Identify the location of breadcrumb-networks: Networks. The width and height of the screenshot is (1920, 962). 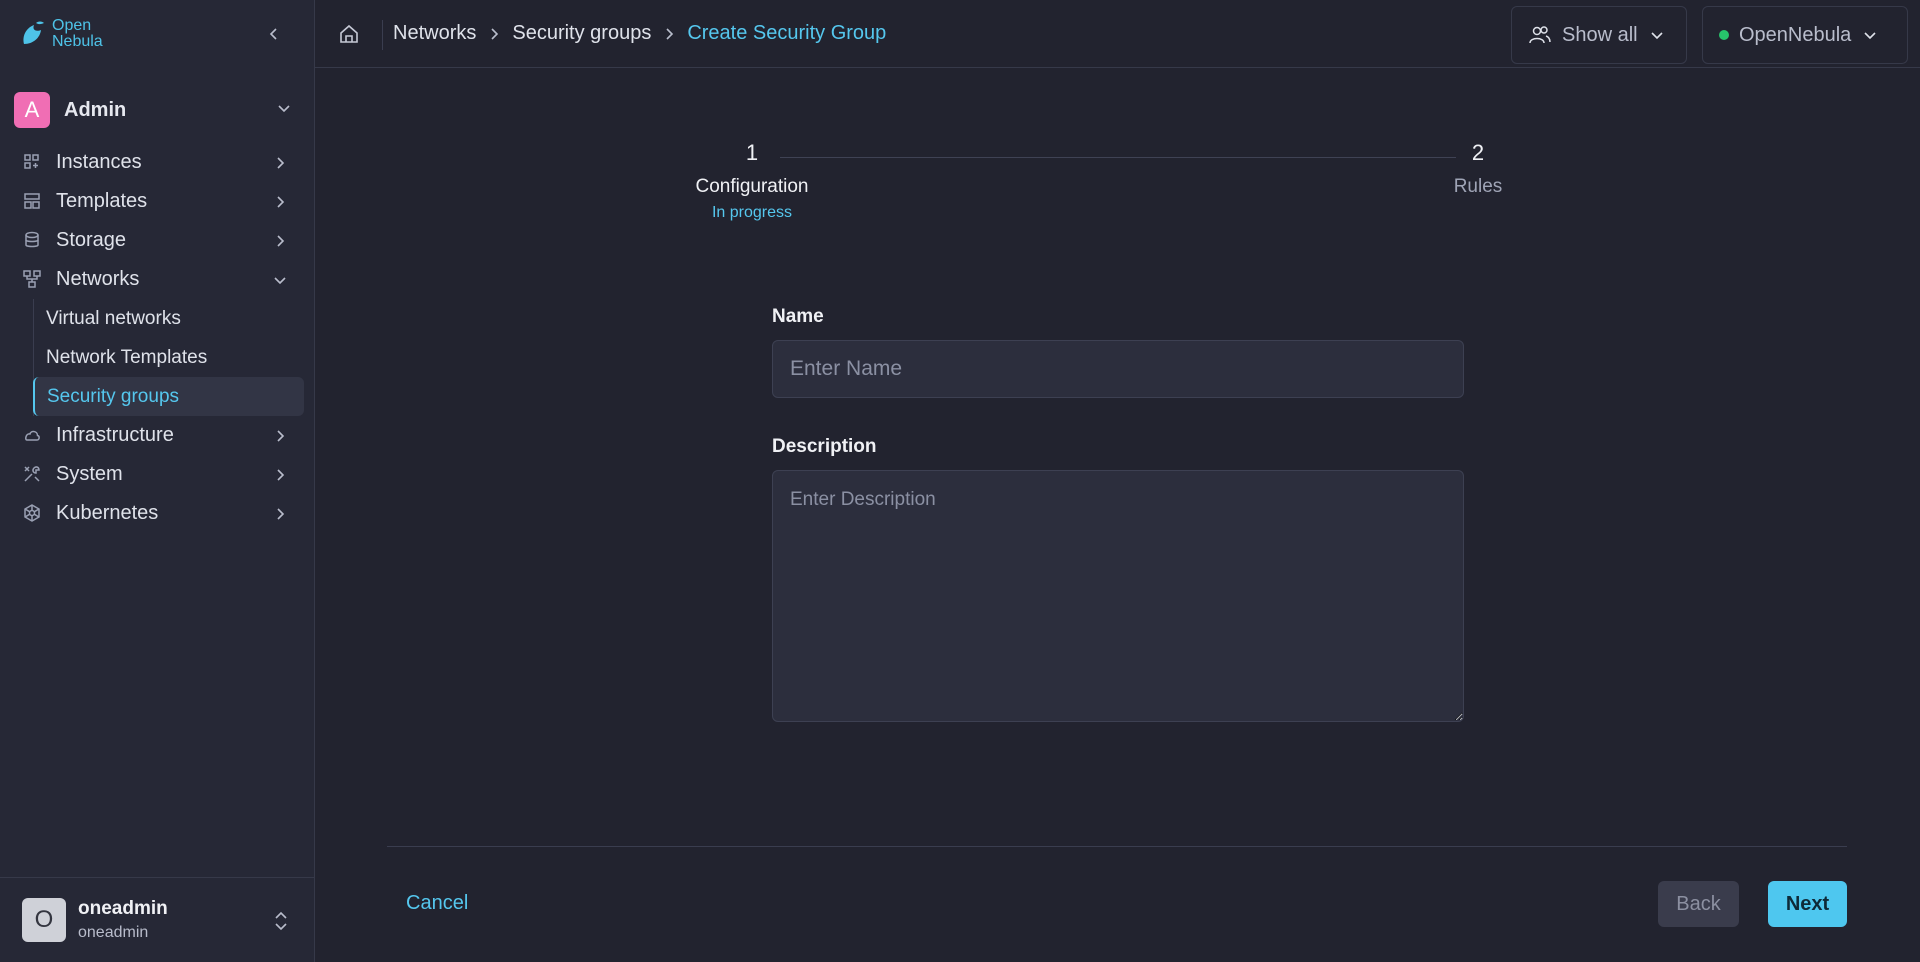
(434, 33).